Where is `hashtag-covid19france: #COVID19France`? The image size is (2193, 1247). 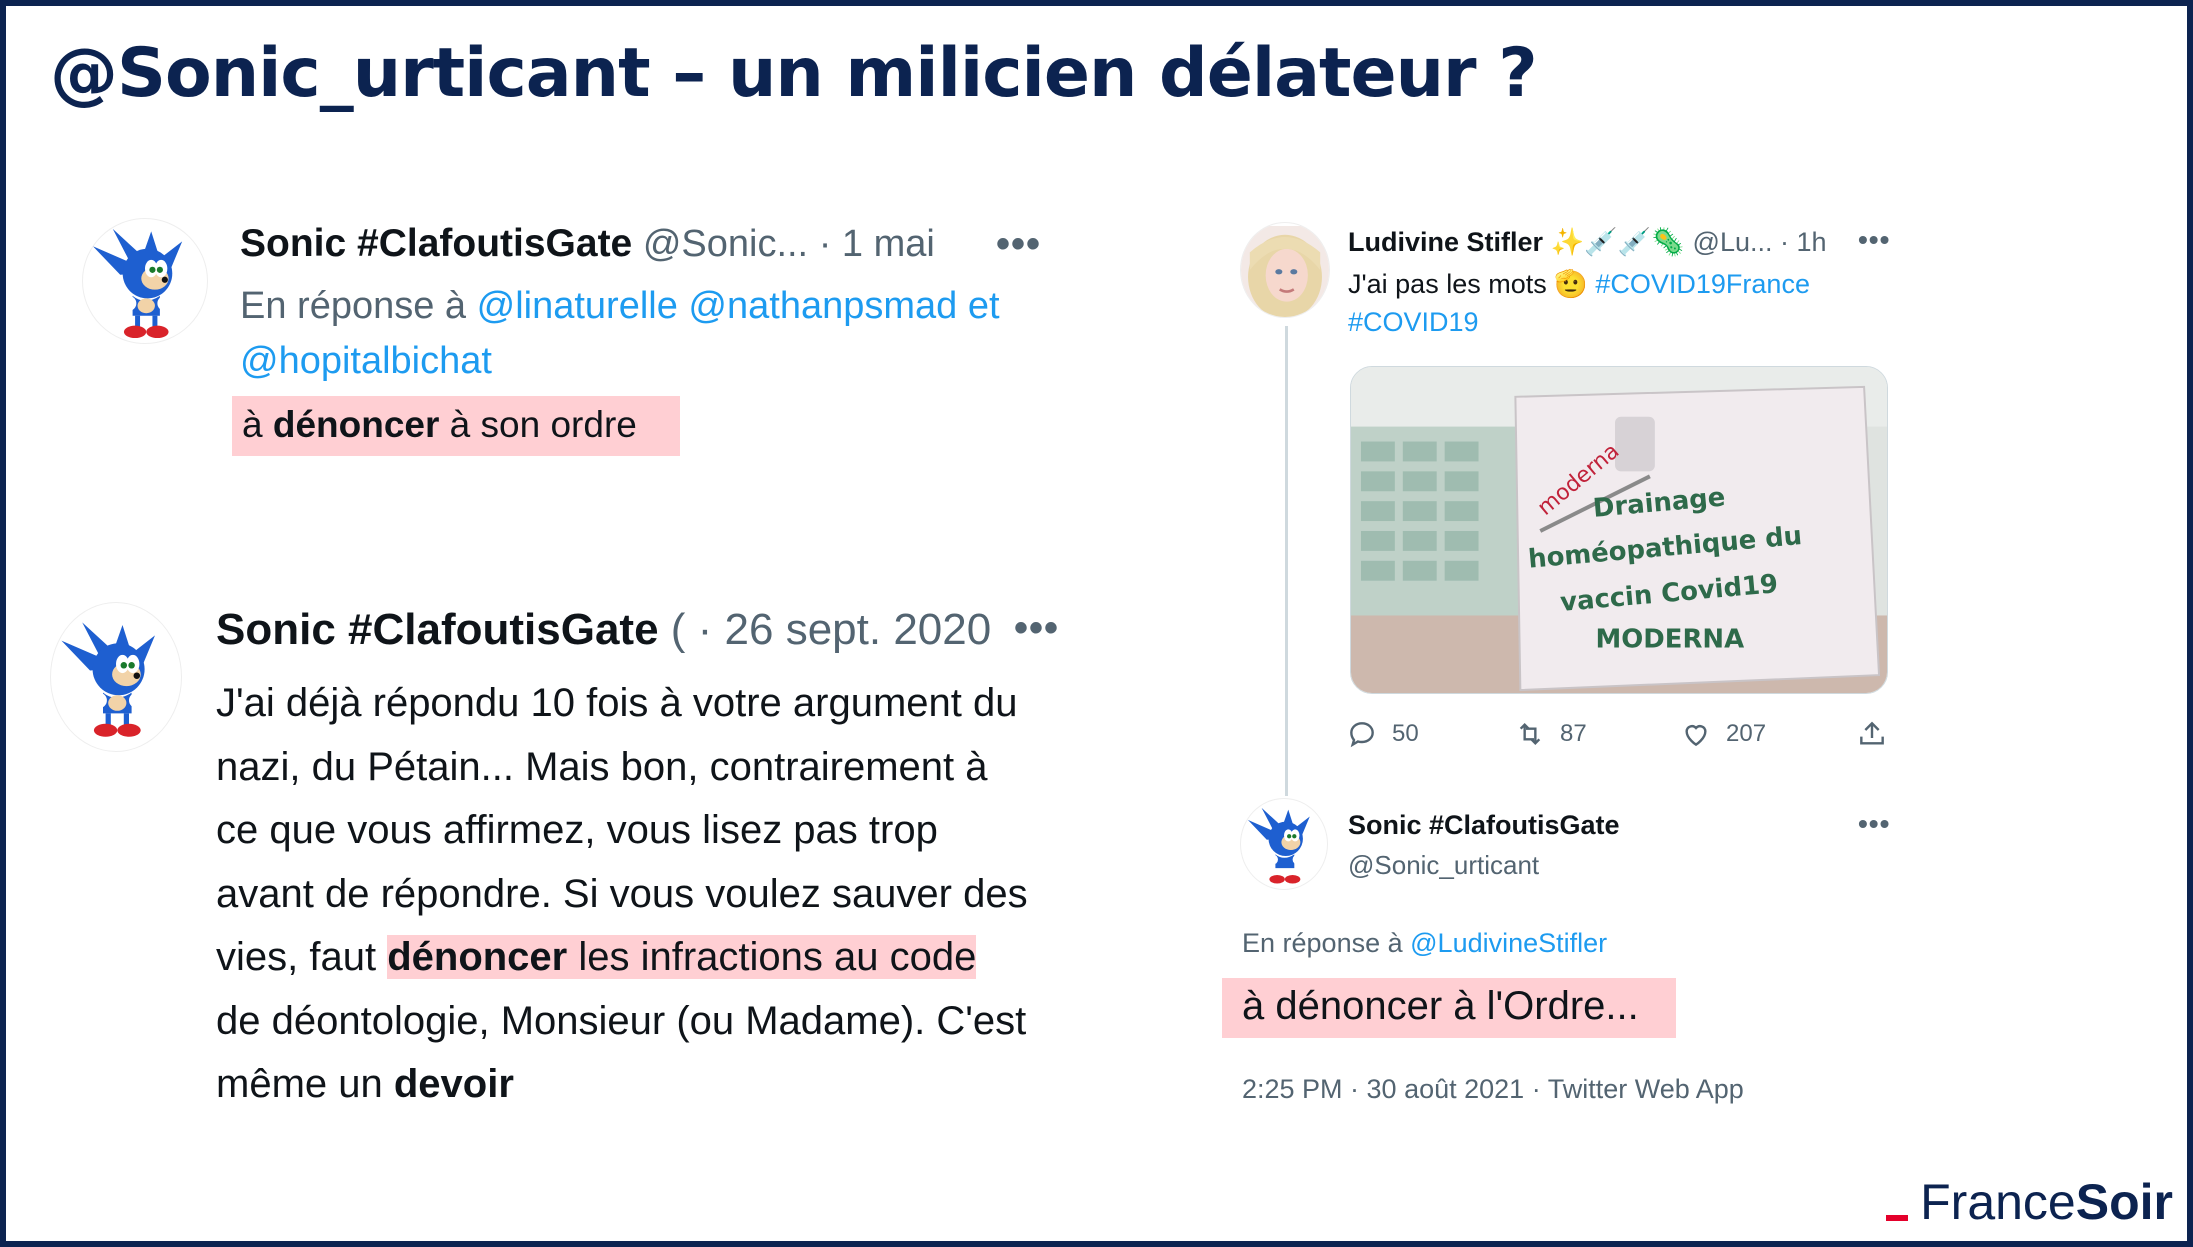 hashtag-covid19france: #COVID19France is located at coordinates (1702, 284).